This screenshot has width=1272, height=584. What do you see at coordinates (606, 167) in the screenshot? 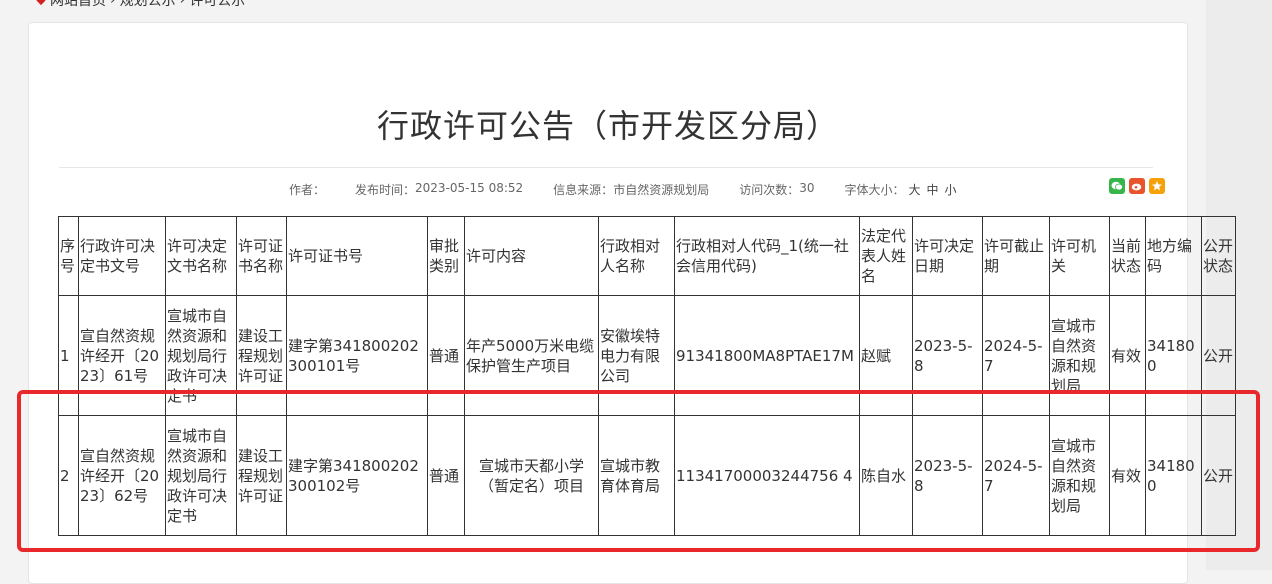
I see `title-divider` at bounding box center [606, 167].